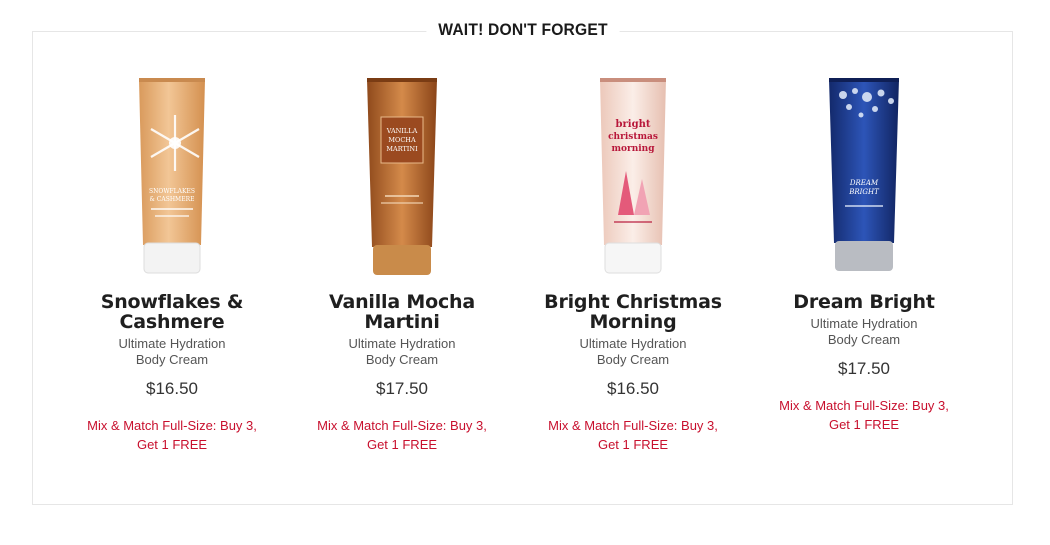 The width and height of the screenshot is (1050, 545). What do you see at coordinates (633, 149) in the screenshot?
I see `svg-text: morning` at bounding box center [633, 149].